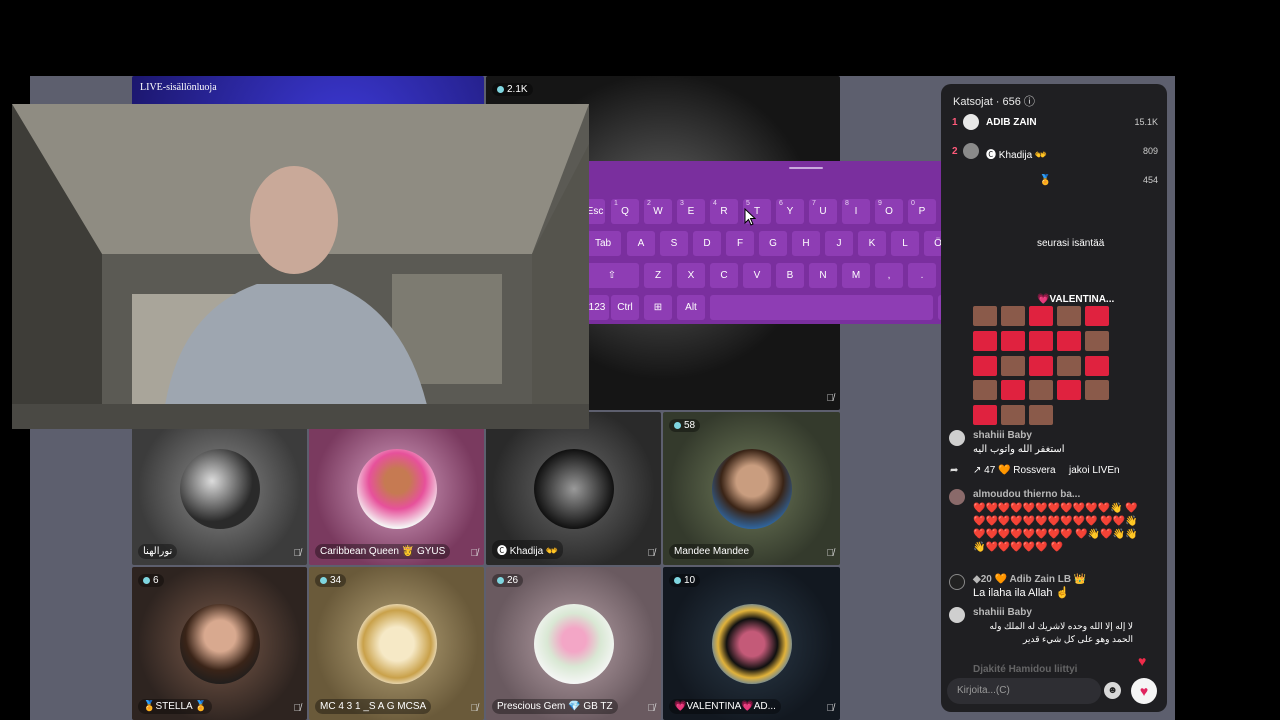 The image size is (1280, 720). I want to click on guest-tile: 58 Mandee Mandee 🎙̸, so click(751, 488).